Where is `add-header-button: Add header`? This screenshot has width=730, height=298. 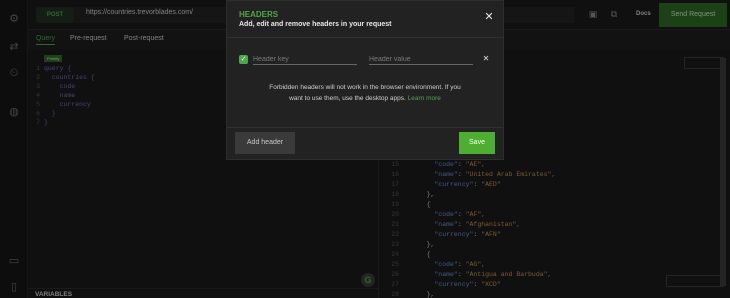
add-header-button: Add header is located at coordinates (265, 143).